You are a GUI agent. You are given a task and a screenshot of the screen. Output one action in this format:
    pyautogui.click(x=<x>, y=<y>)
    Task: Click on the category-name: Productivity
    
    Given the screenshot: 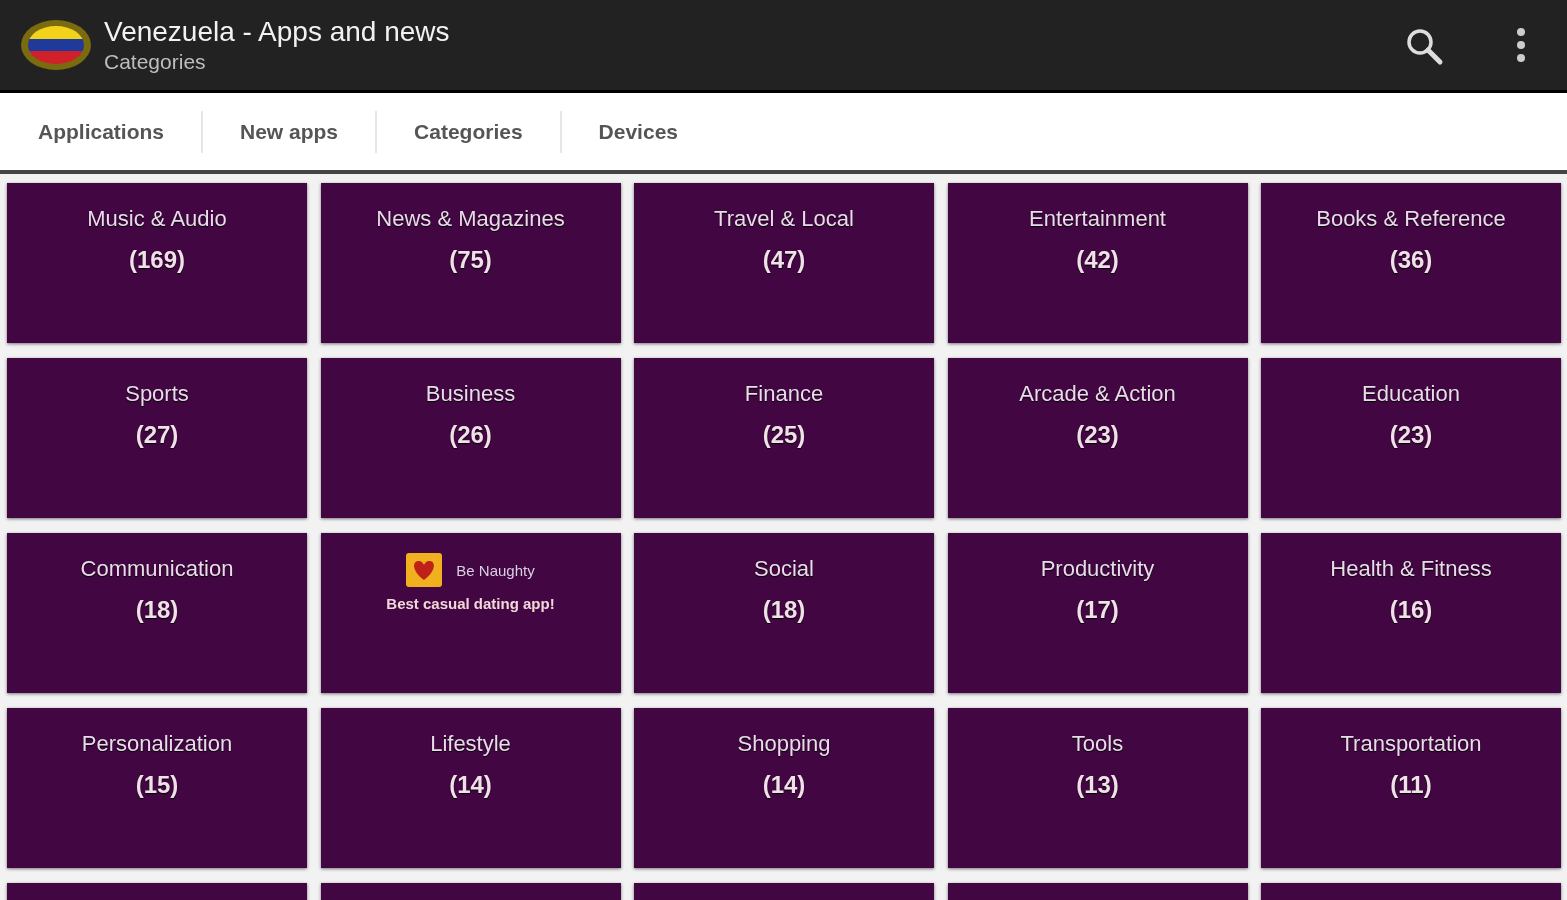 What is the action you would take?
    pyautogui.click(x=1097, y=569)
    